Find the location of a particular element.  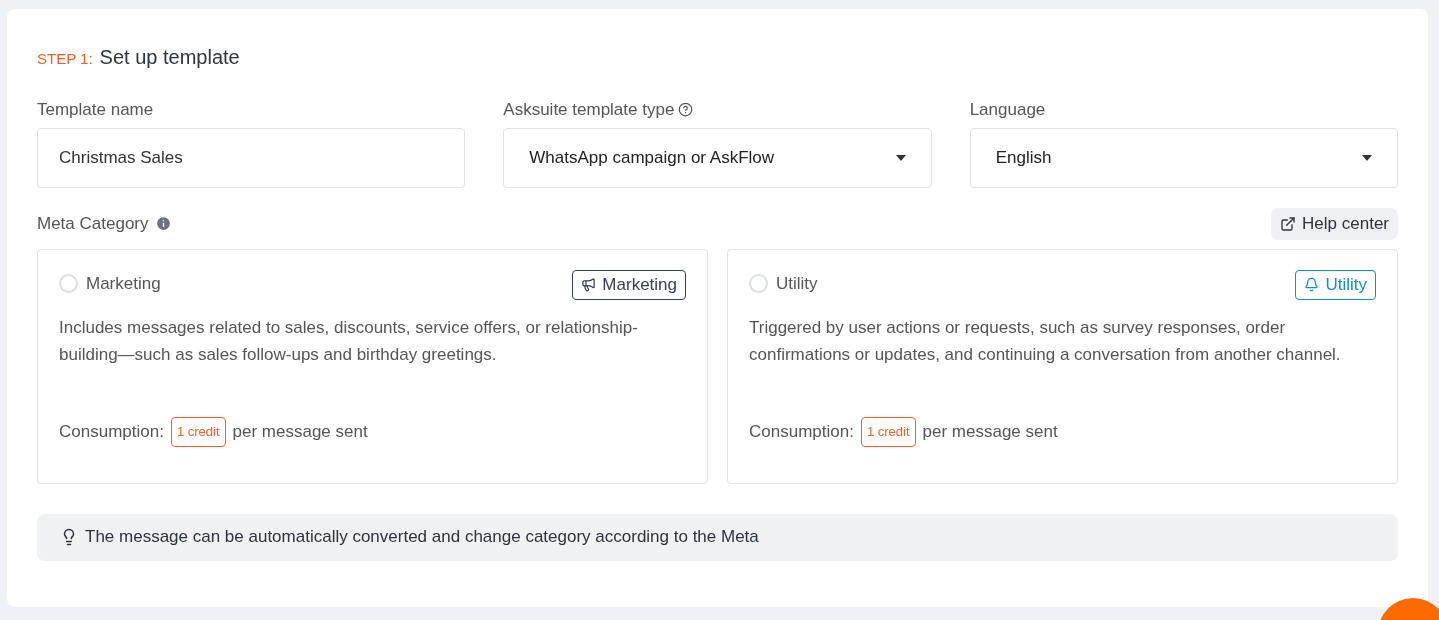

field-label: Language is located at coordinates (1007, 110).